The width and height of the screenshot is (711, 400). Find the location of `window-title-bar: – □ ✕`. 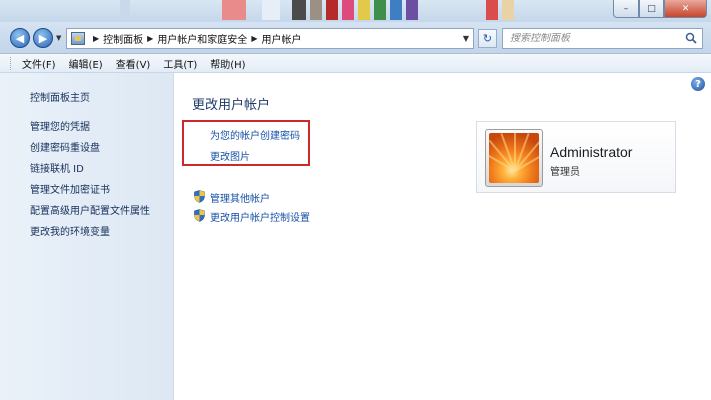

window-title-bar: – □ ✕ is located at coordinates (355, 11).